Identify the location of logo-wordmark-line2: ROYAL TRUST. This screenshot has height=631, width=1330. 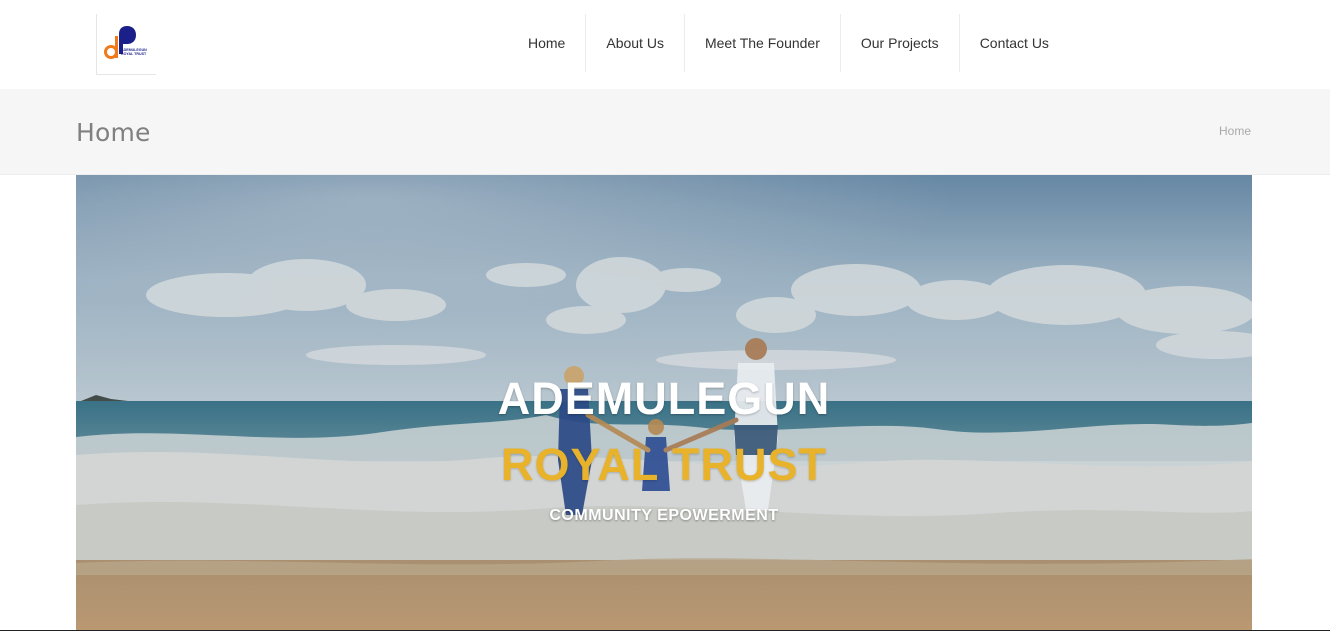
(134, 54).